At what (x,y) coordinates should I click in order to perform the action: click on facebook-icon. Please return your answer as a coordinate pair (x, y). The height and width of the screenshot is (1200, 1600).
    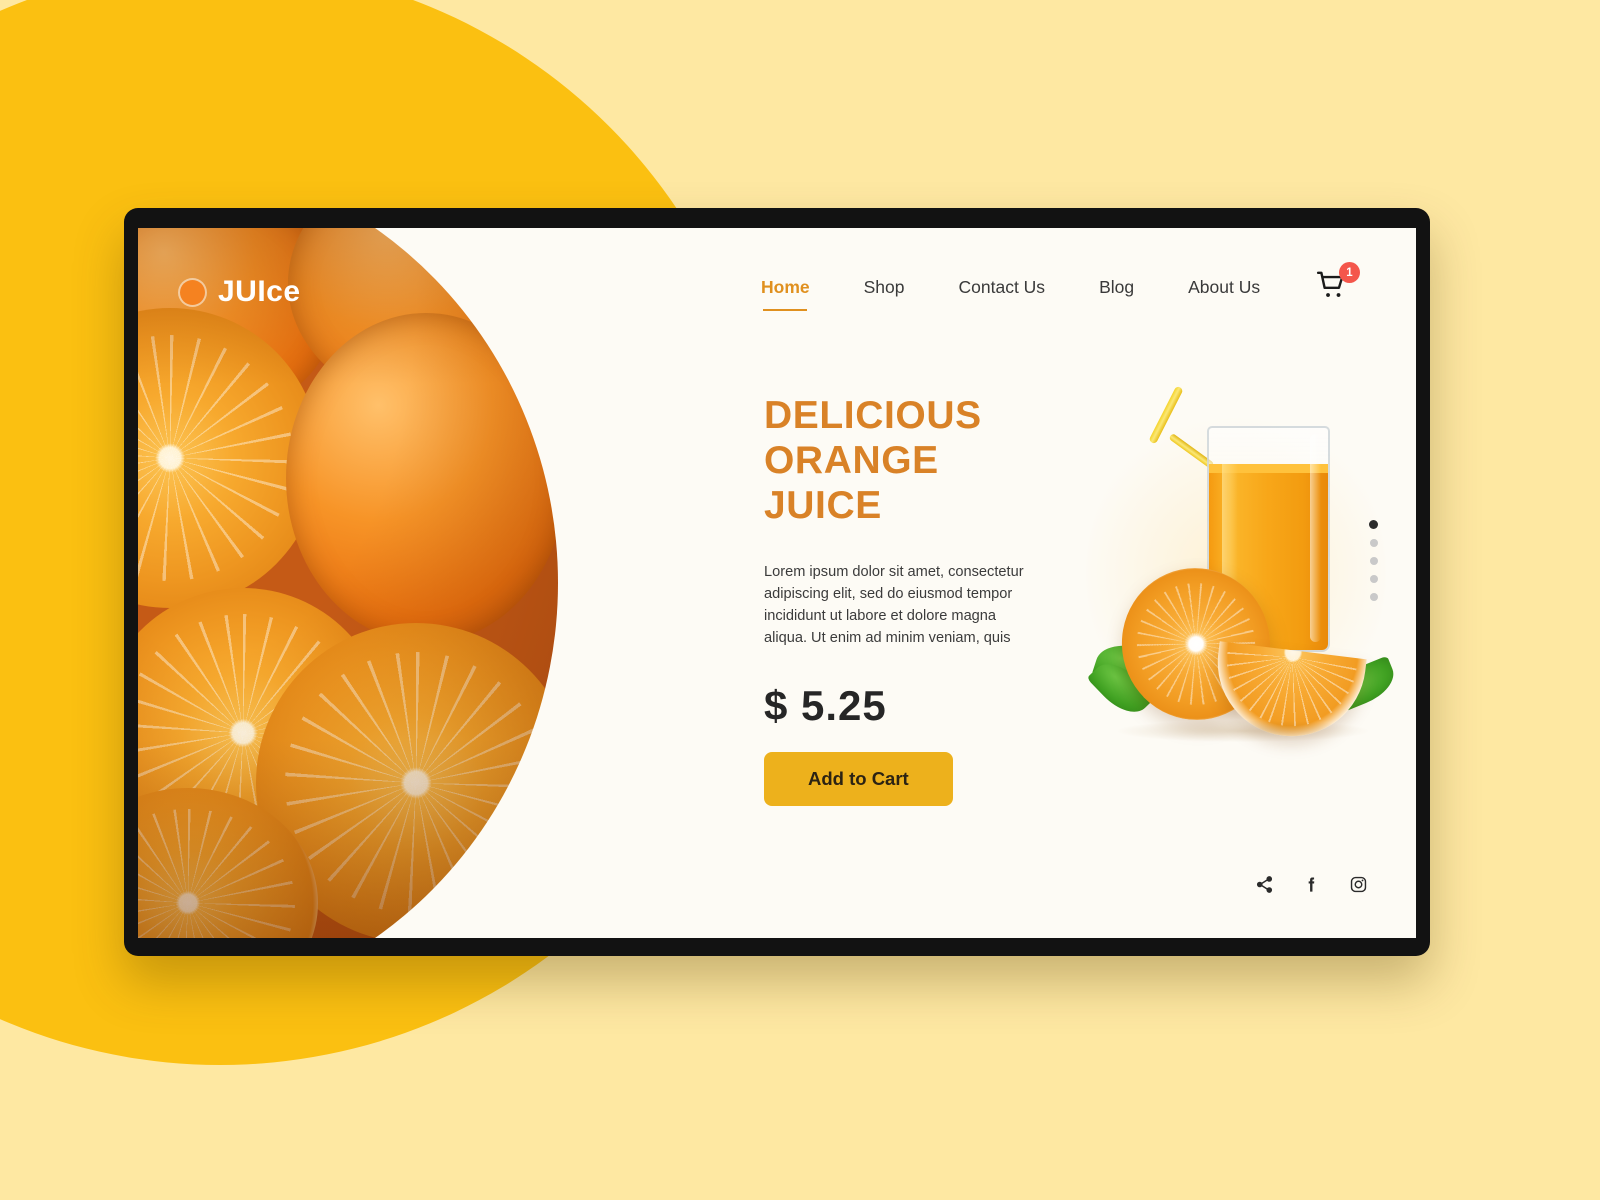
    Looking at the image, I should click on (1311, 884).